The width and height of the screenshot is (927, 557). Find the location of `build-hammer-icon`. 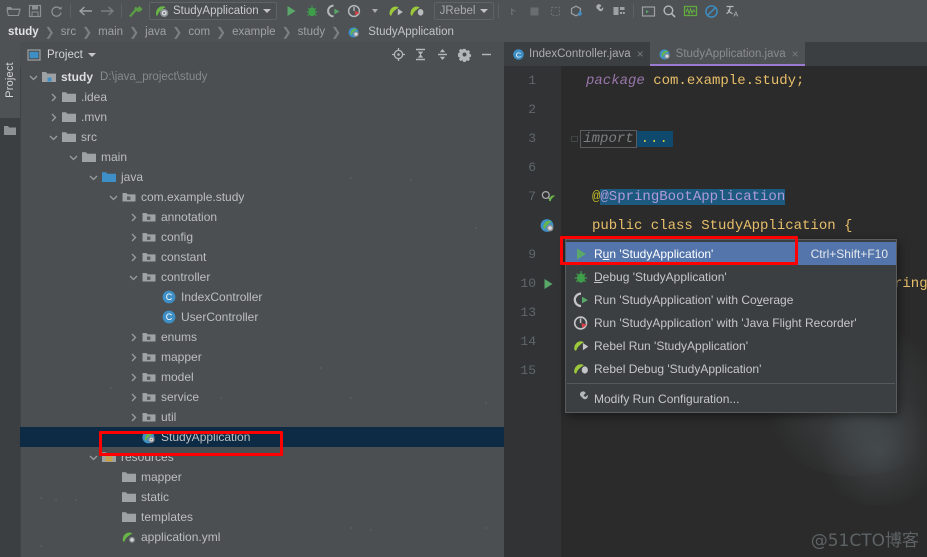

build-hammer-icon is located at coordinates (136, 11).